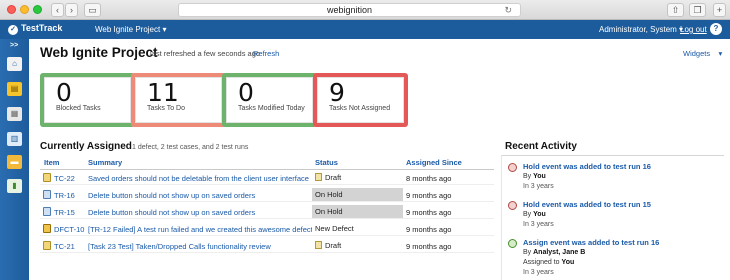 Image resolution: width=730 pixels, height=280 pixels. Describe the element at coordinates (246, 92) in the screenshot. I see `tile-value: 0` at that location.